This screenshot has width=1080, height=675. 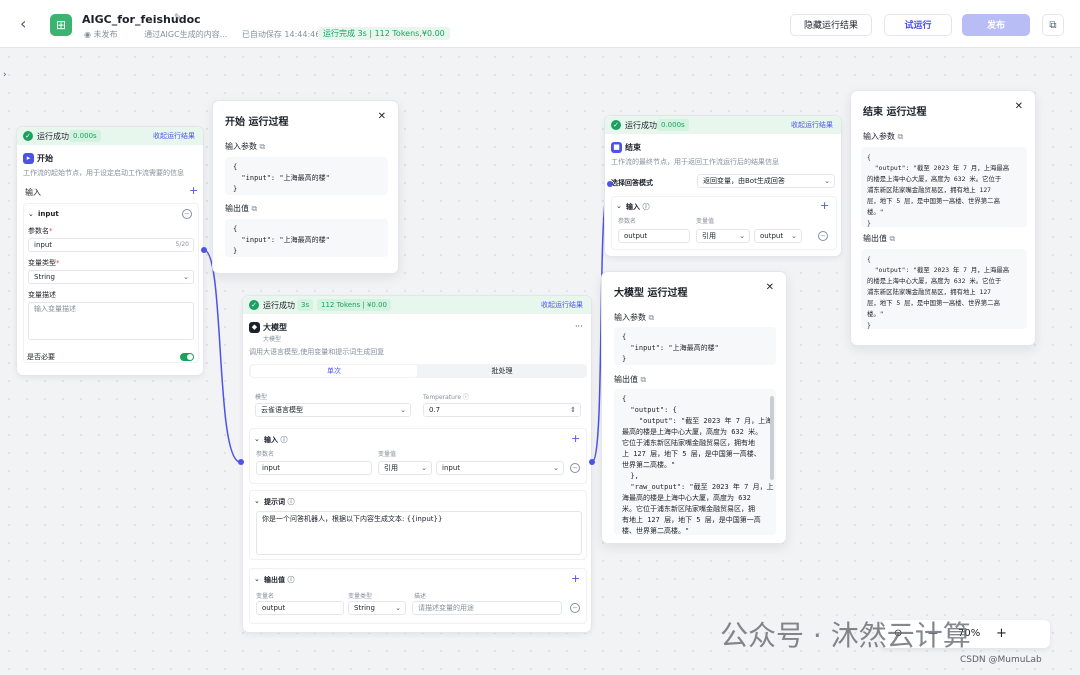 What do you see at coordinates (575, 608) in the screenshot?
I see `remove-output-icon: −` at bounding box center [575, 608].